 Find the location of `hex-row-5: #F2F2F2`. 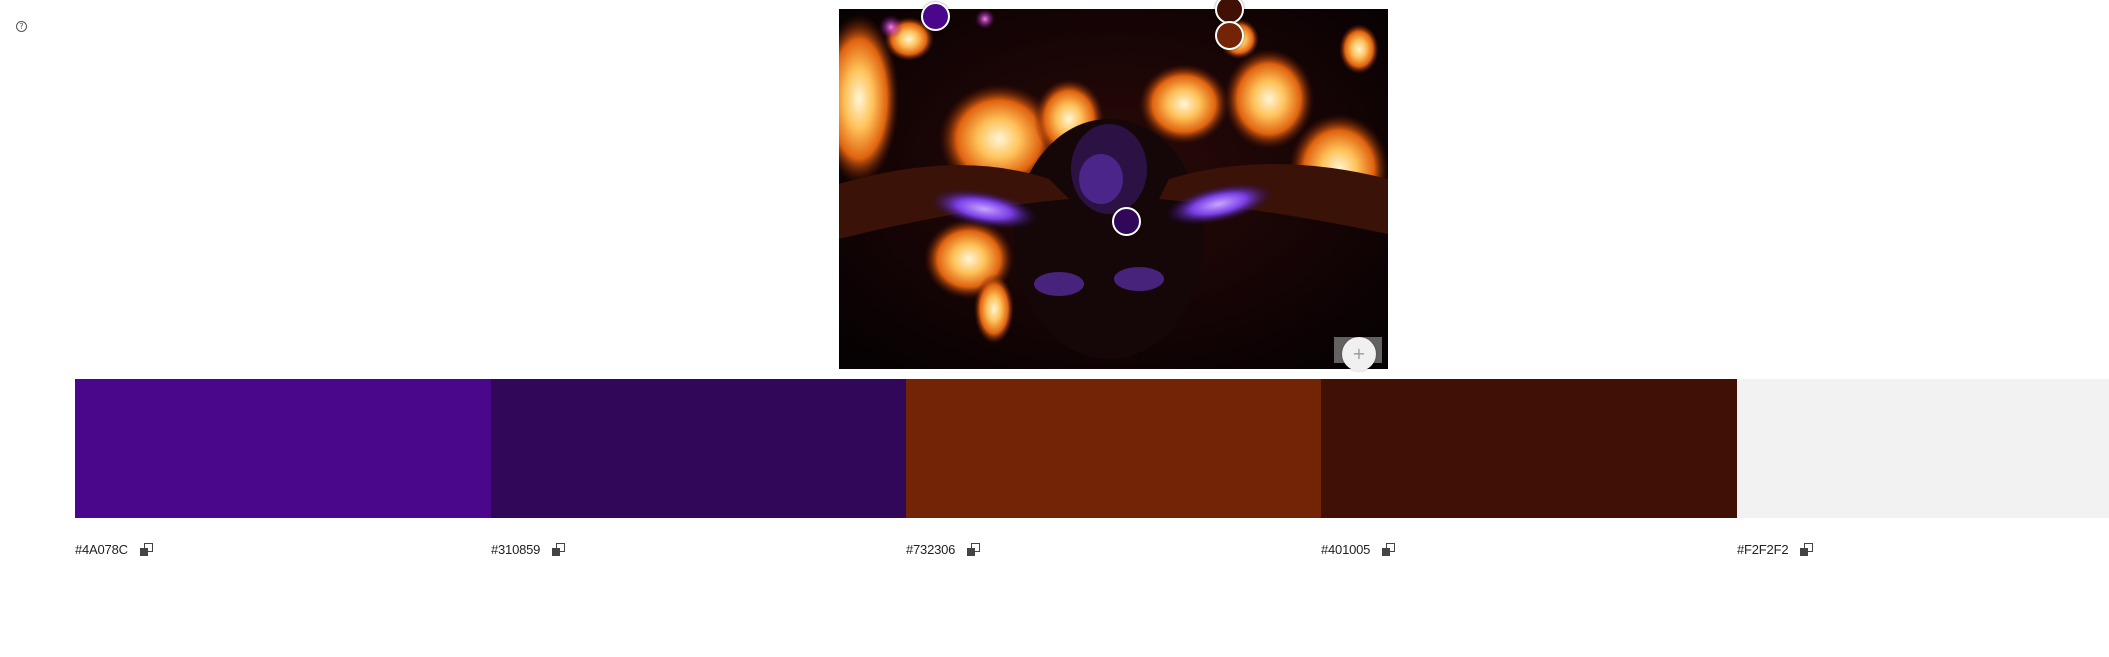

hex-row-5: #F2F2F2 is located at coordinates (1775, 549).